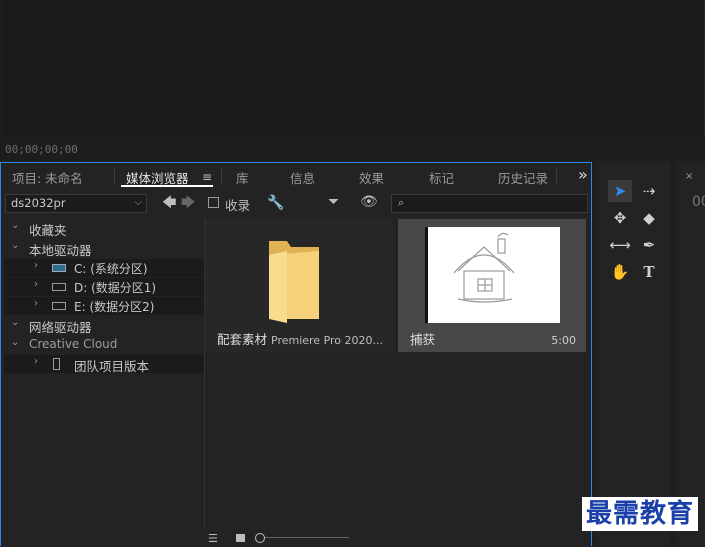  I want to click on icon-view-icon, so click(240, 538).